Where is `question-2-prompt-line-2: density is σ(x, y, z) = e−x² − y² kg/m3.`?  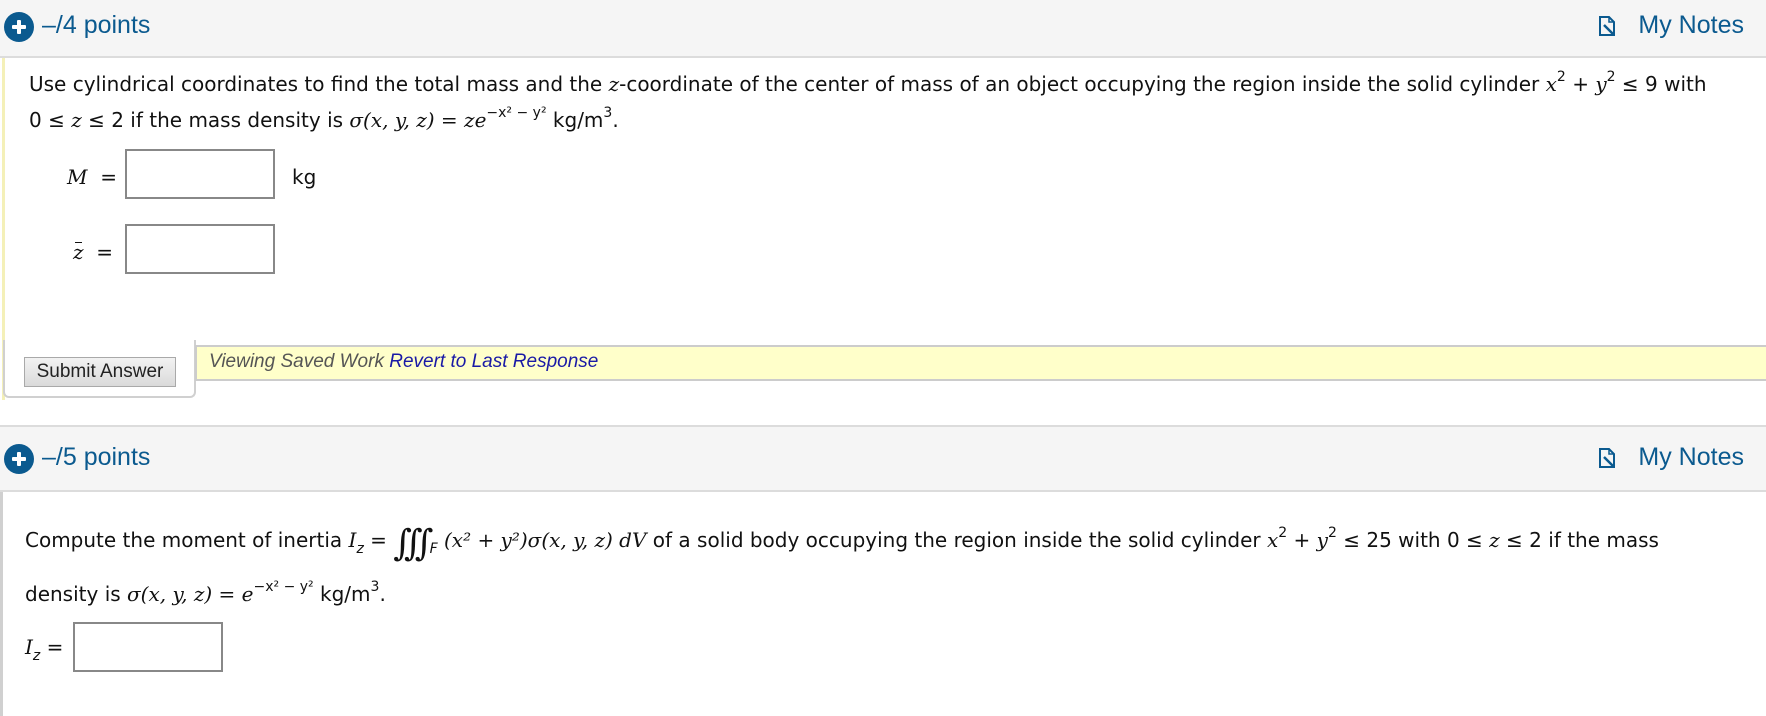 question-2-prompt-line-2: density is σ(x, y, z) = e−x² − y² kg/m3. is located at coordinates (205, 592).